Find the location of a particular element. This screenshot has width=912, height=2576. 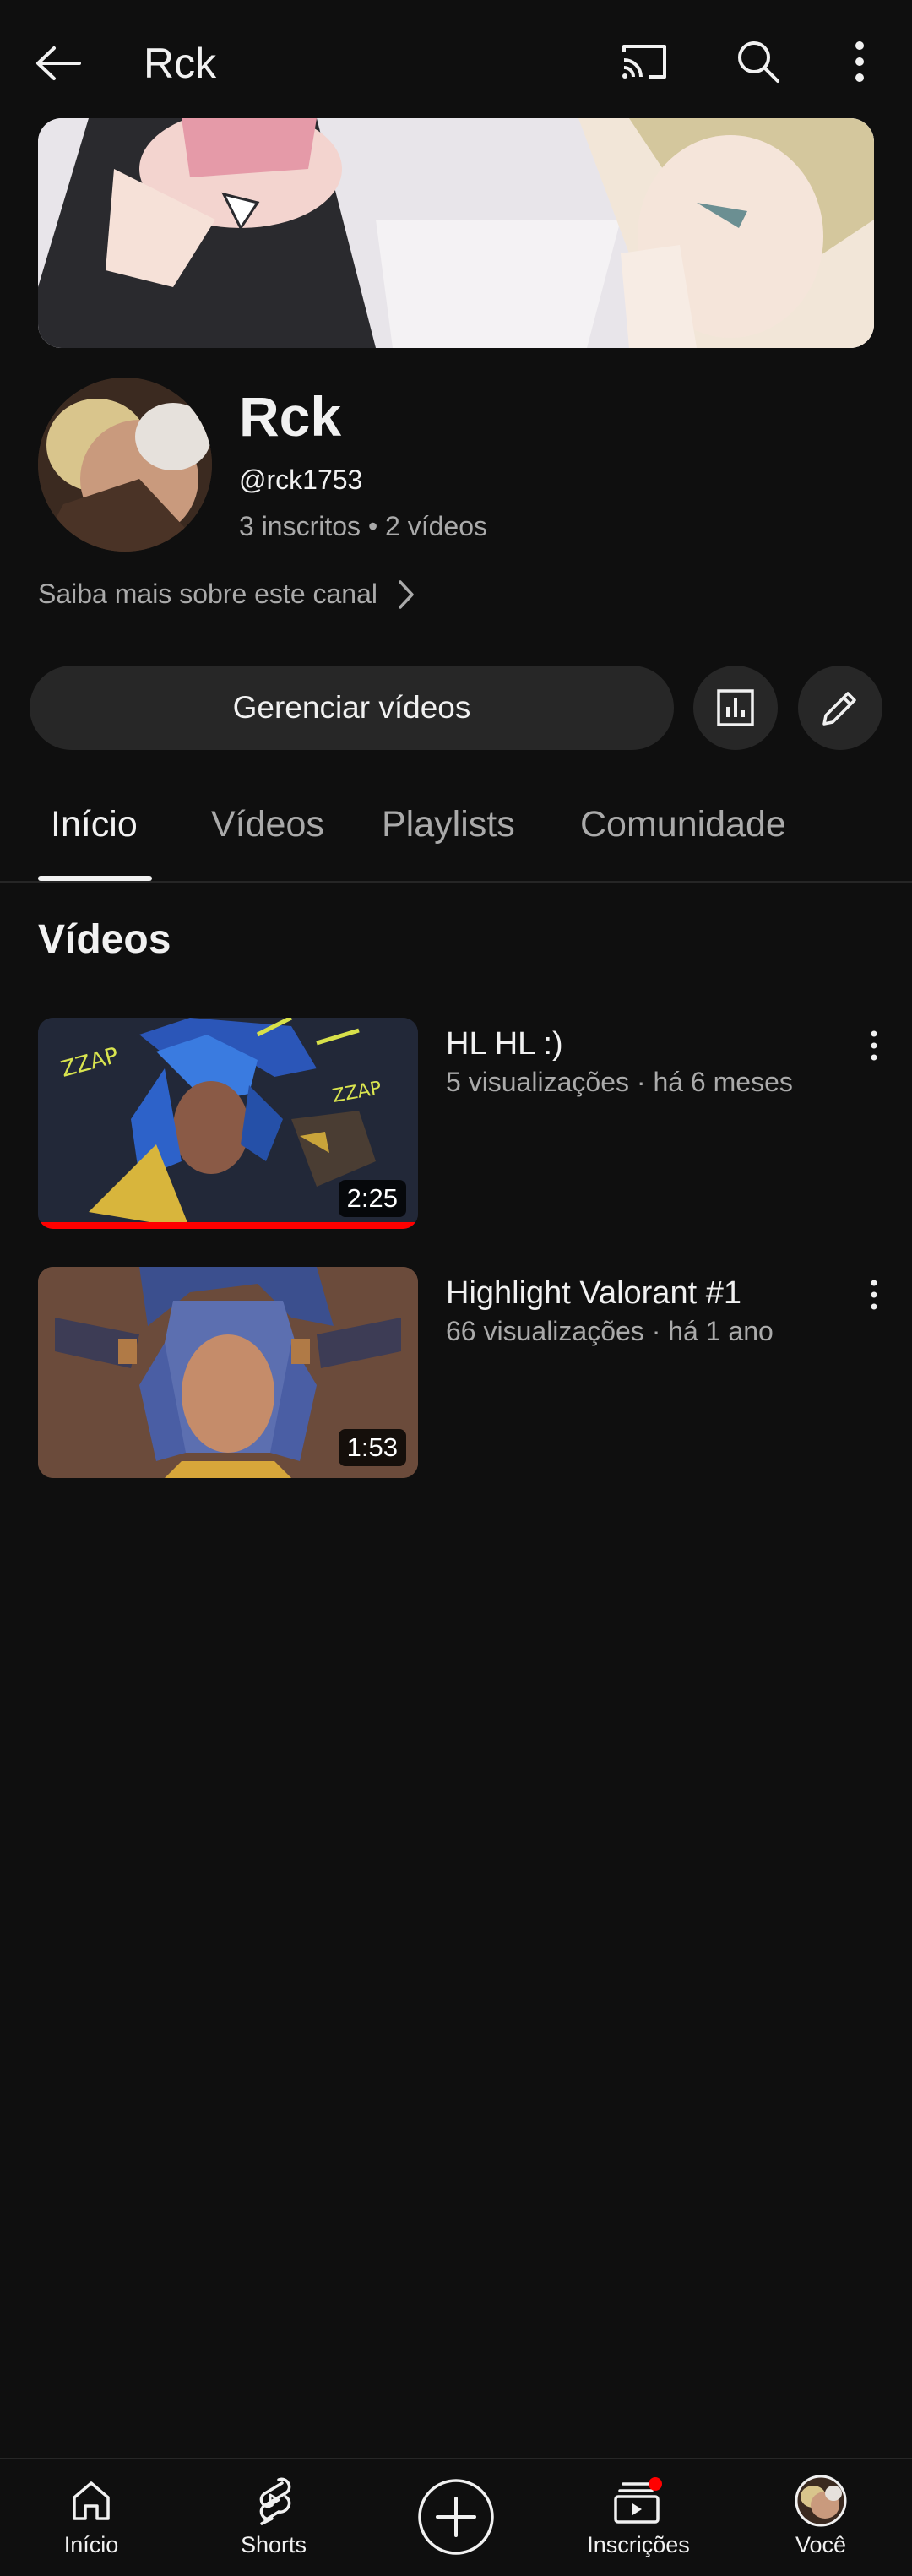

analytics-button is located at coordinates (735, 708).